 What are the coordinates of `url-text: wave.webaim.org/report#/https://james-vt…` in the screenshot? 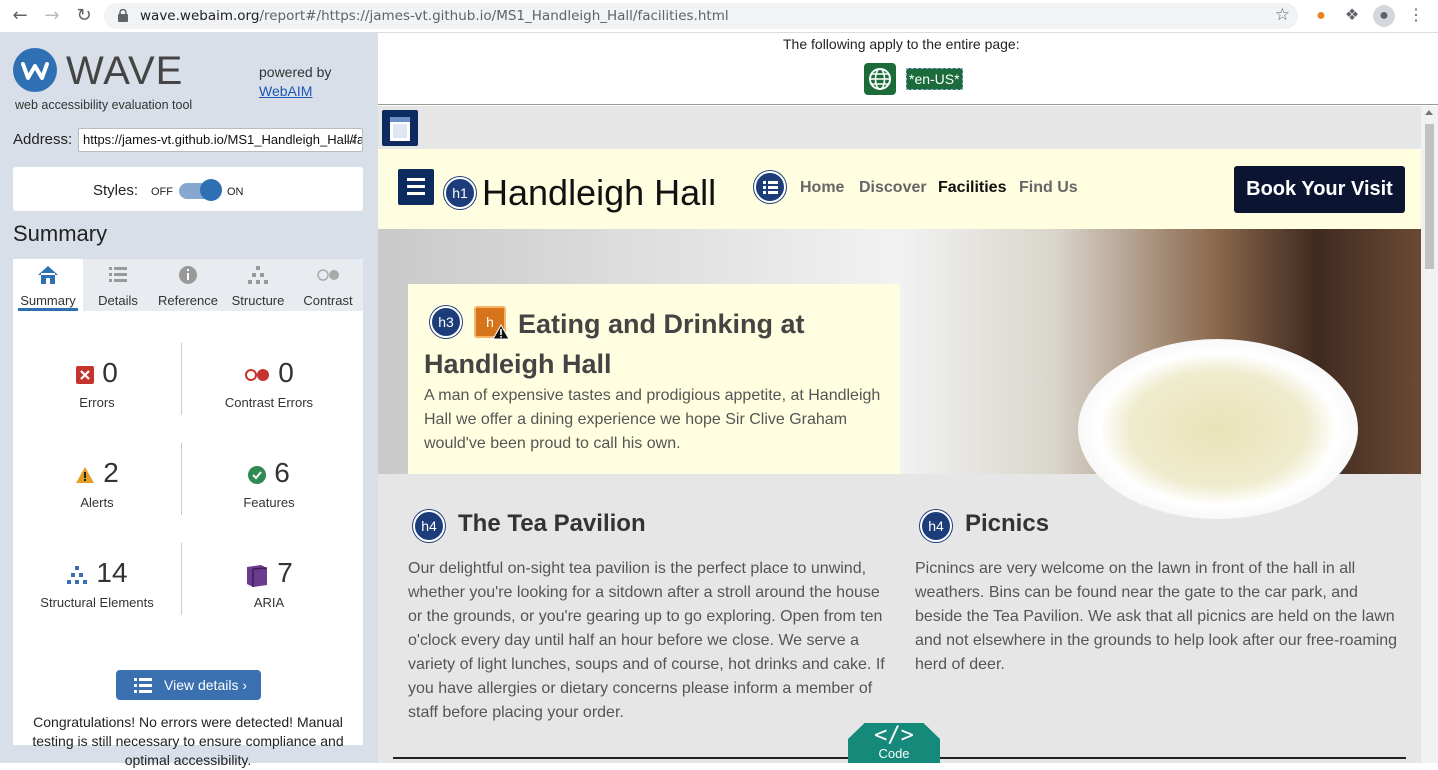 It's located at (434, 16).